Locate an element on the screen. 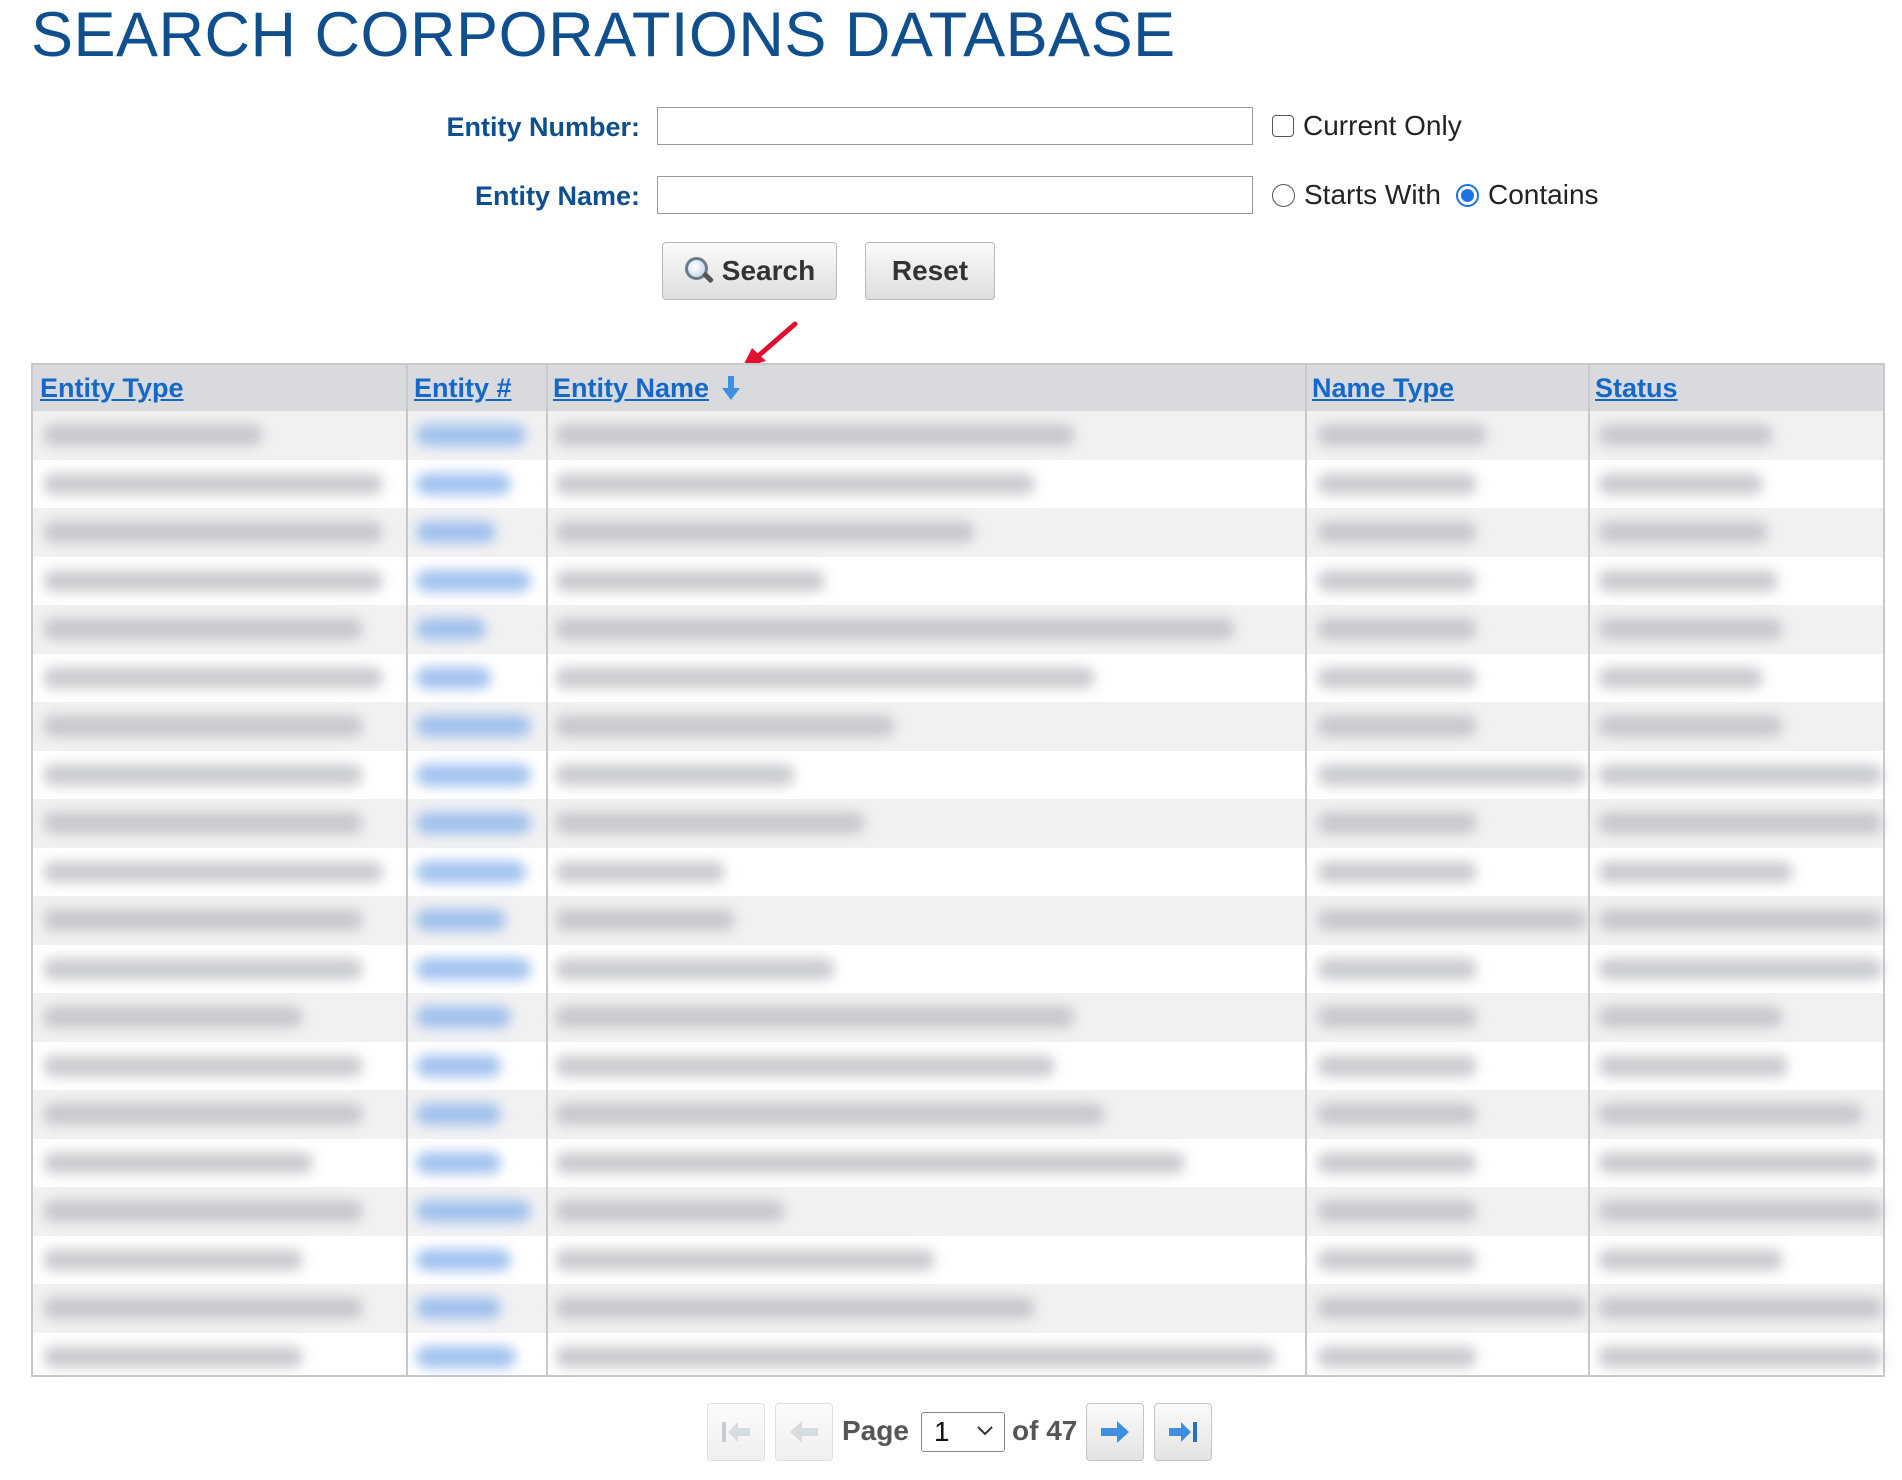 This screenshot has height=1480, width=1902. current-only-option: Current Only is located at coordinates (1367, 126).